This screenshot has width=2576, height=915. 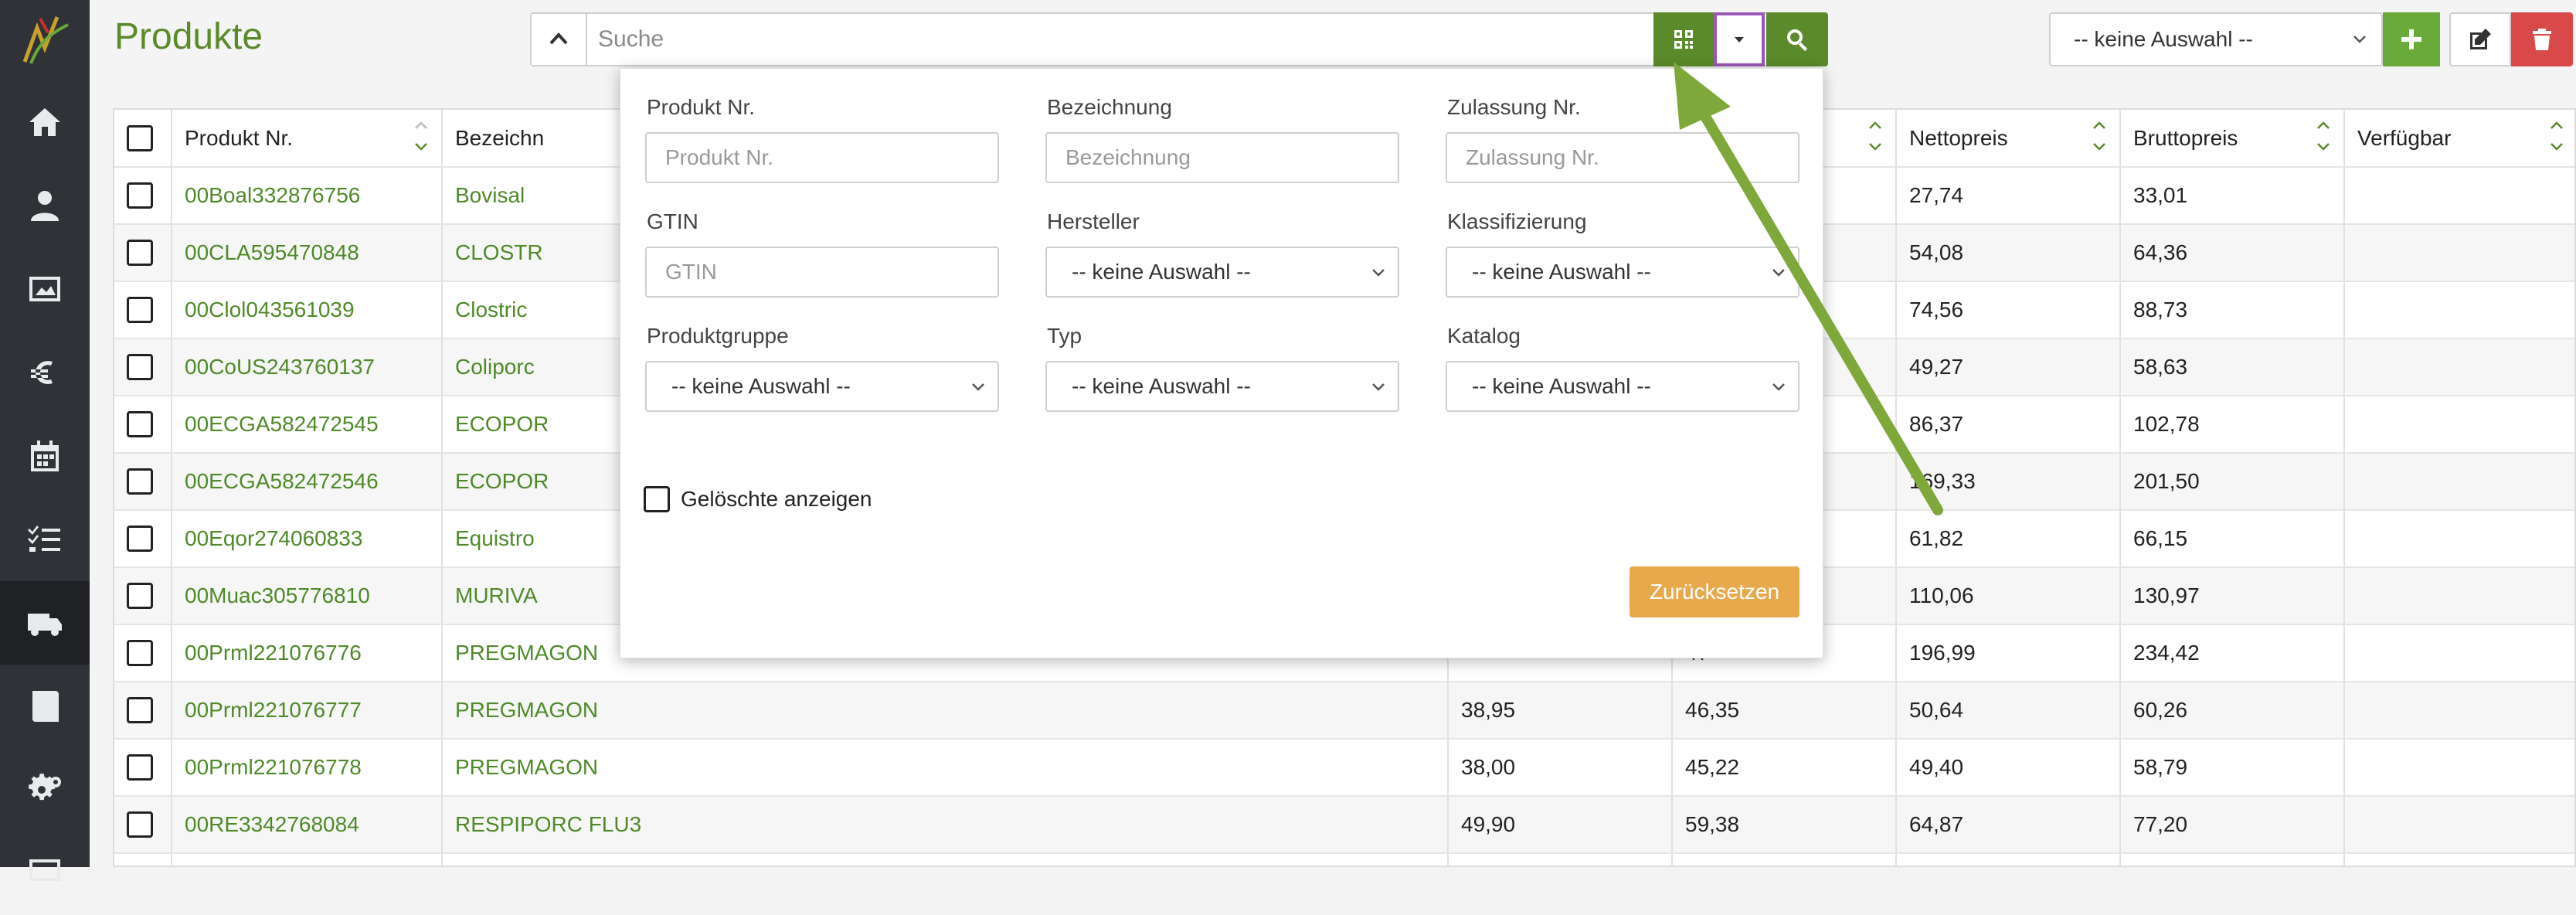 I want to click on sidebar-item-calendar, so click(x=45, y=456).